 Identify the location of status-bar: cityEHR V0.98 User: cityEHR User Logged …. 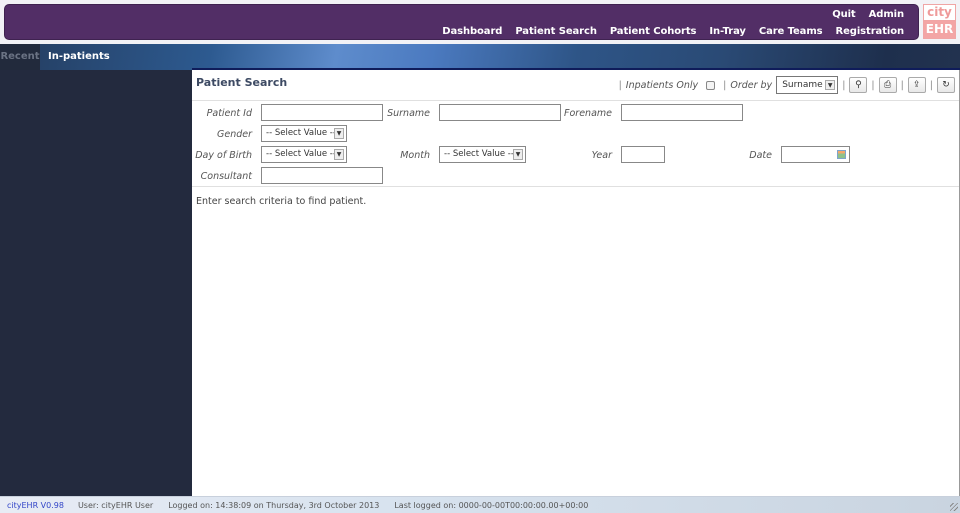
(480, 504).